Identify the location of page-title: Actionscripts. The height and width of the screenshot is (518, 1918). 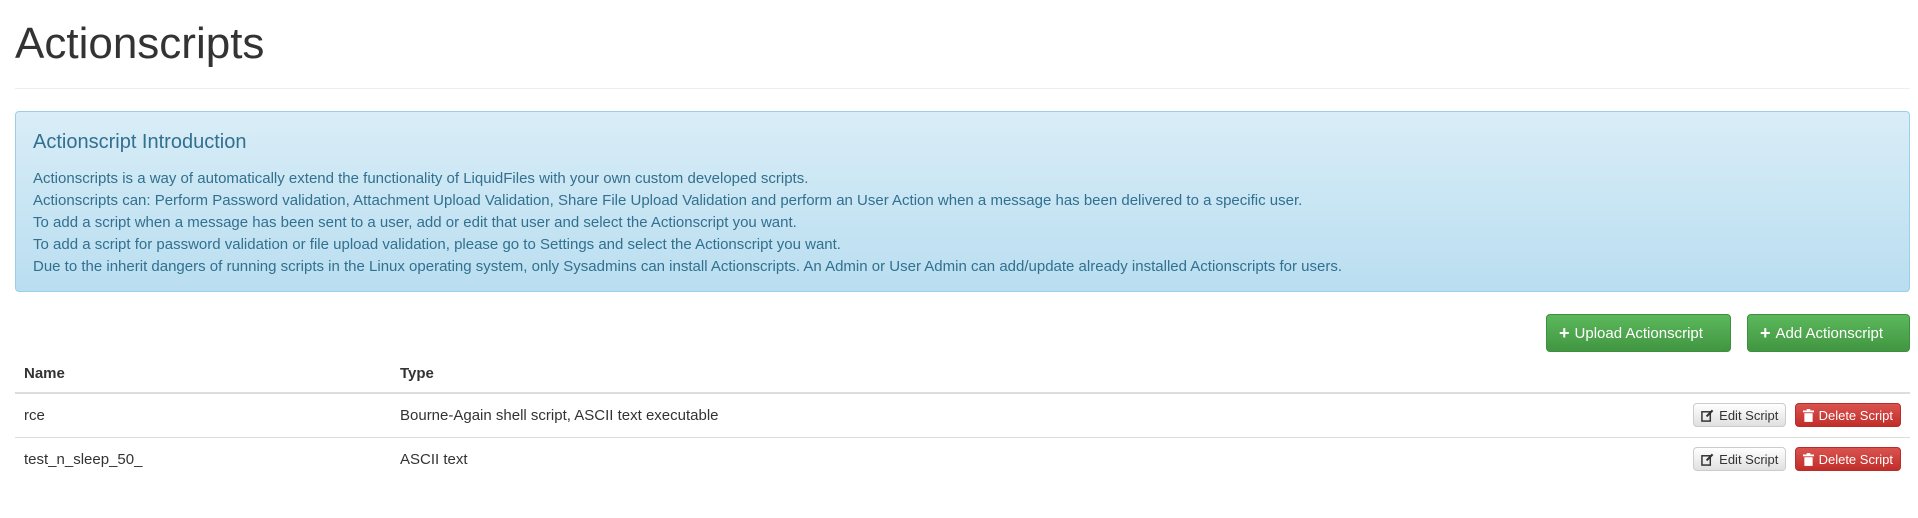
(140, 43).